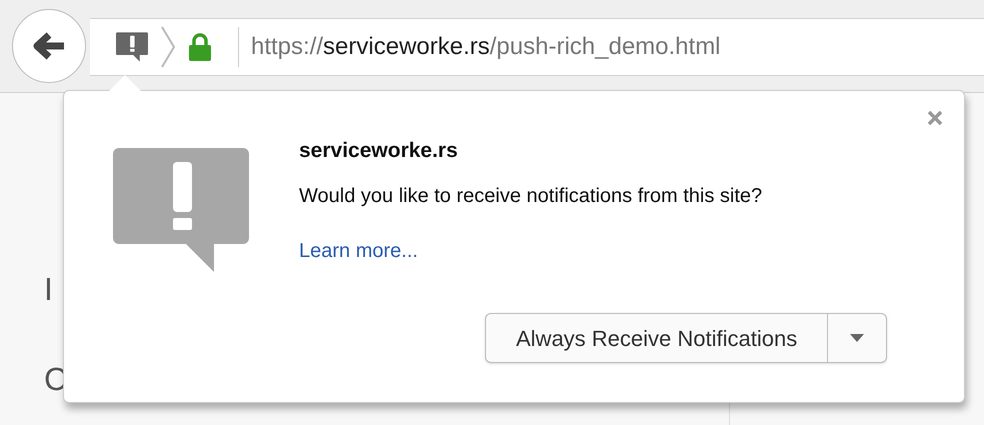 This screenshot has width=984, height=425. I want to click on popup-title: serviceworke.rs, so click(379, 151).